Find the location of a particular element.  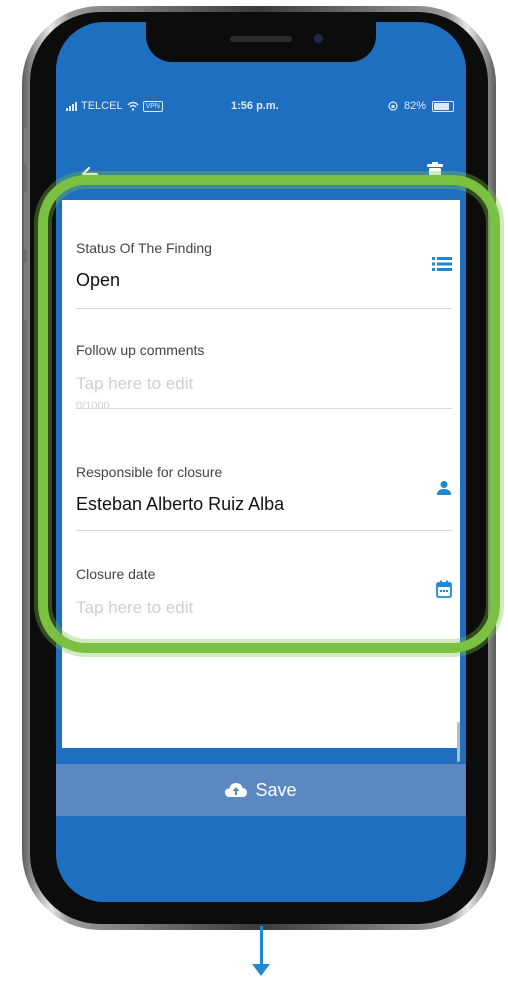

comments-placeholder: Tap here to edit is located at coordinates (135, 383).